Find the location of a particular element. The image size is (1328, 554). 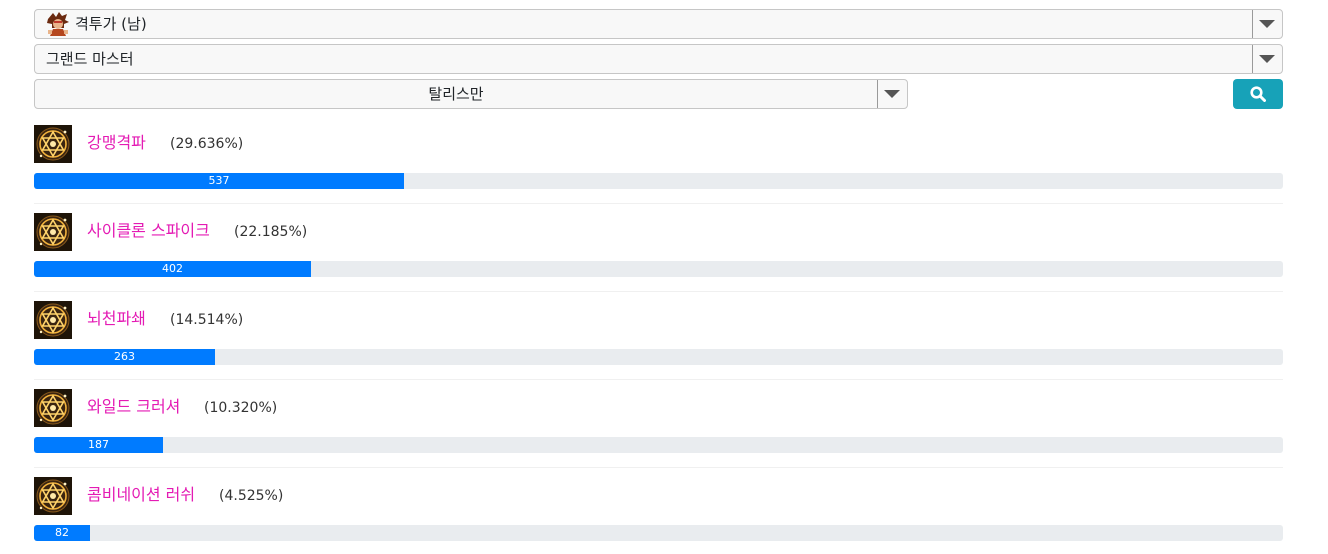

character-select: 격투가 (남) is located at coordinates (658, 24).